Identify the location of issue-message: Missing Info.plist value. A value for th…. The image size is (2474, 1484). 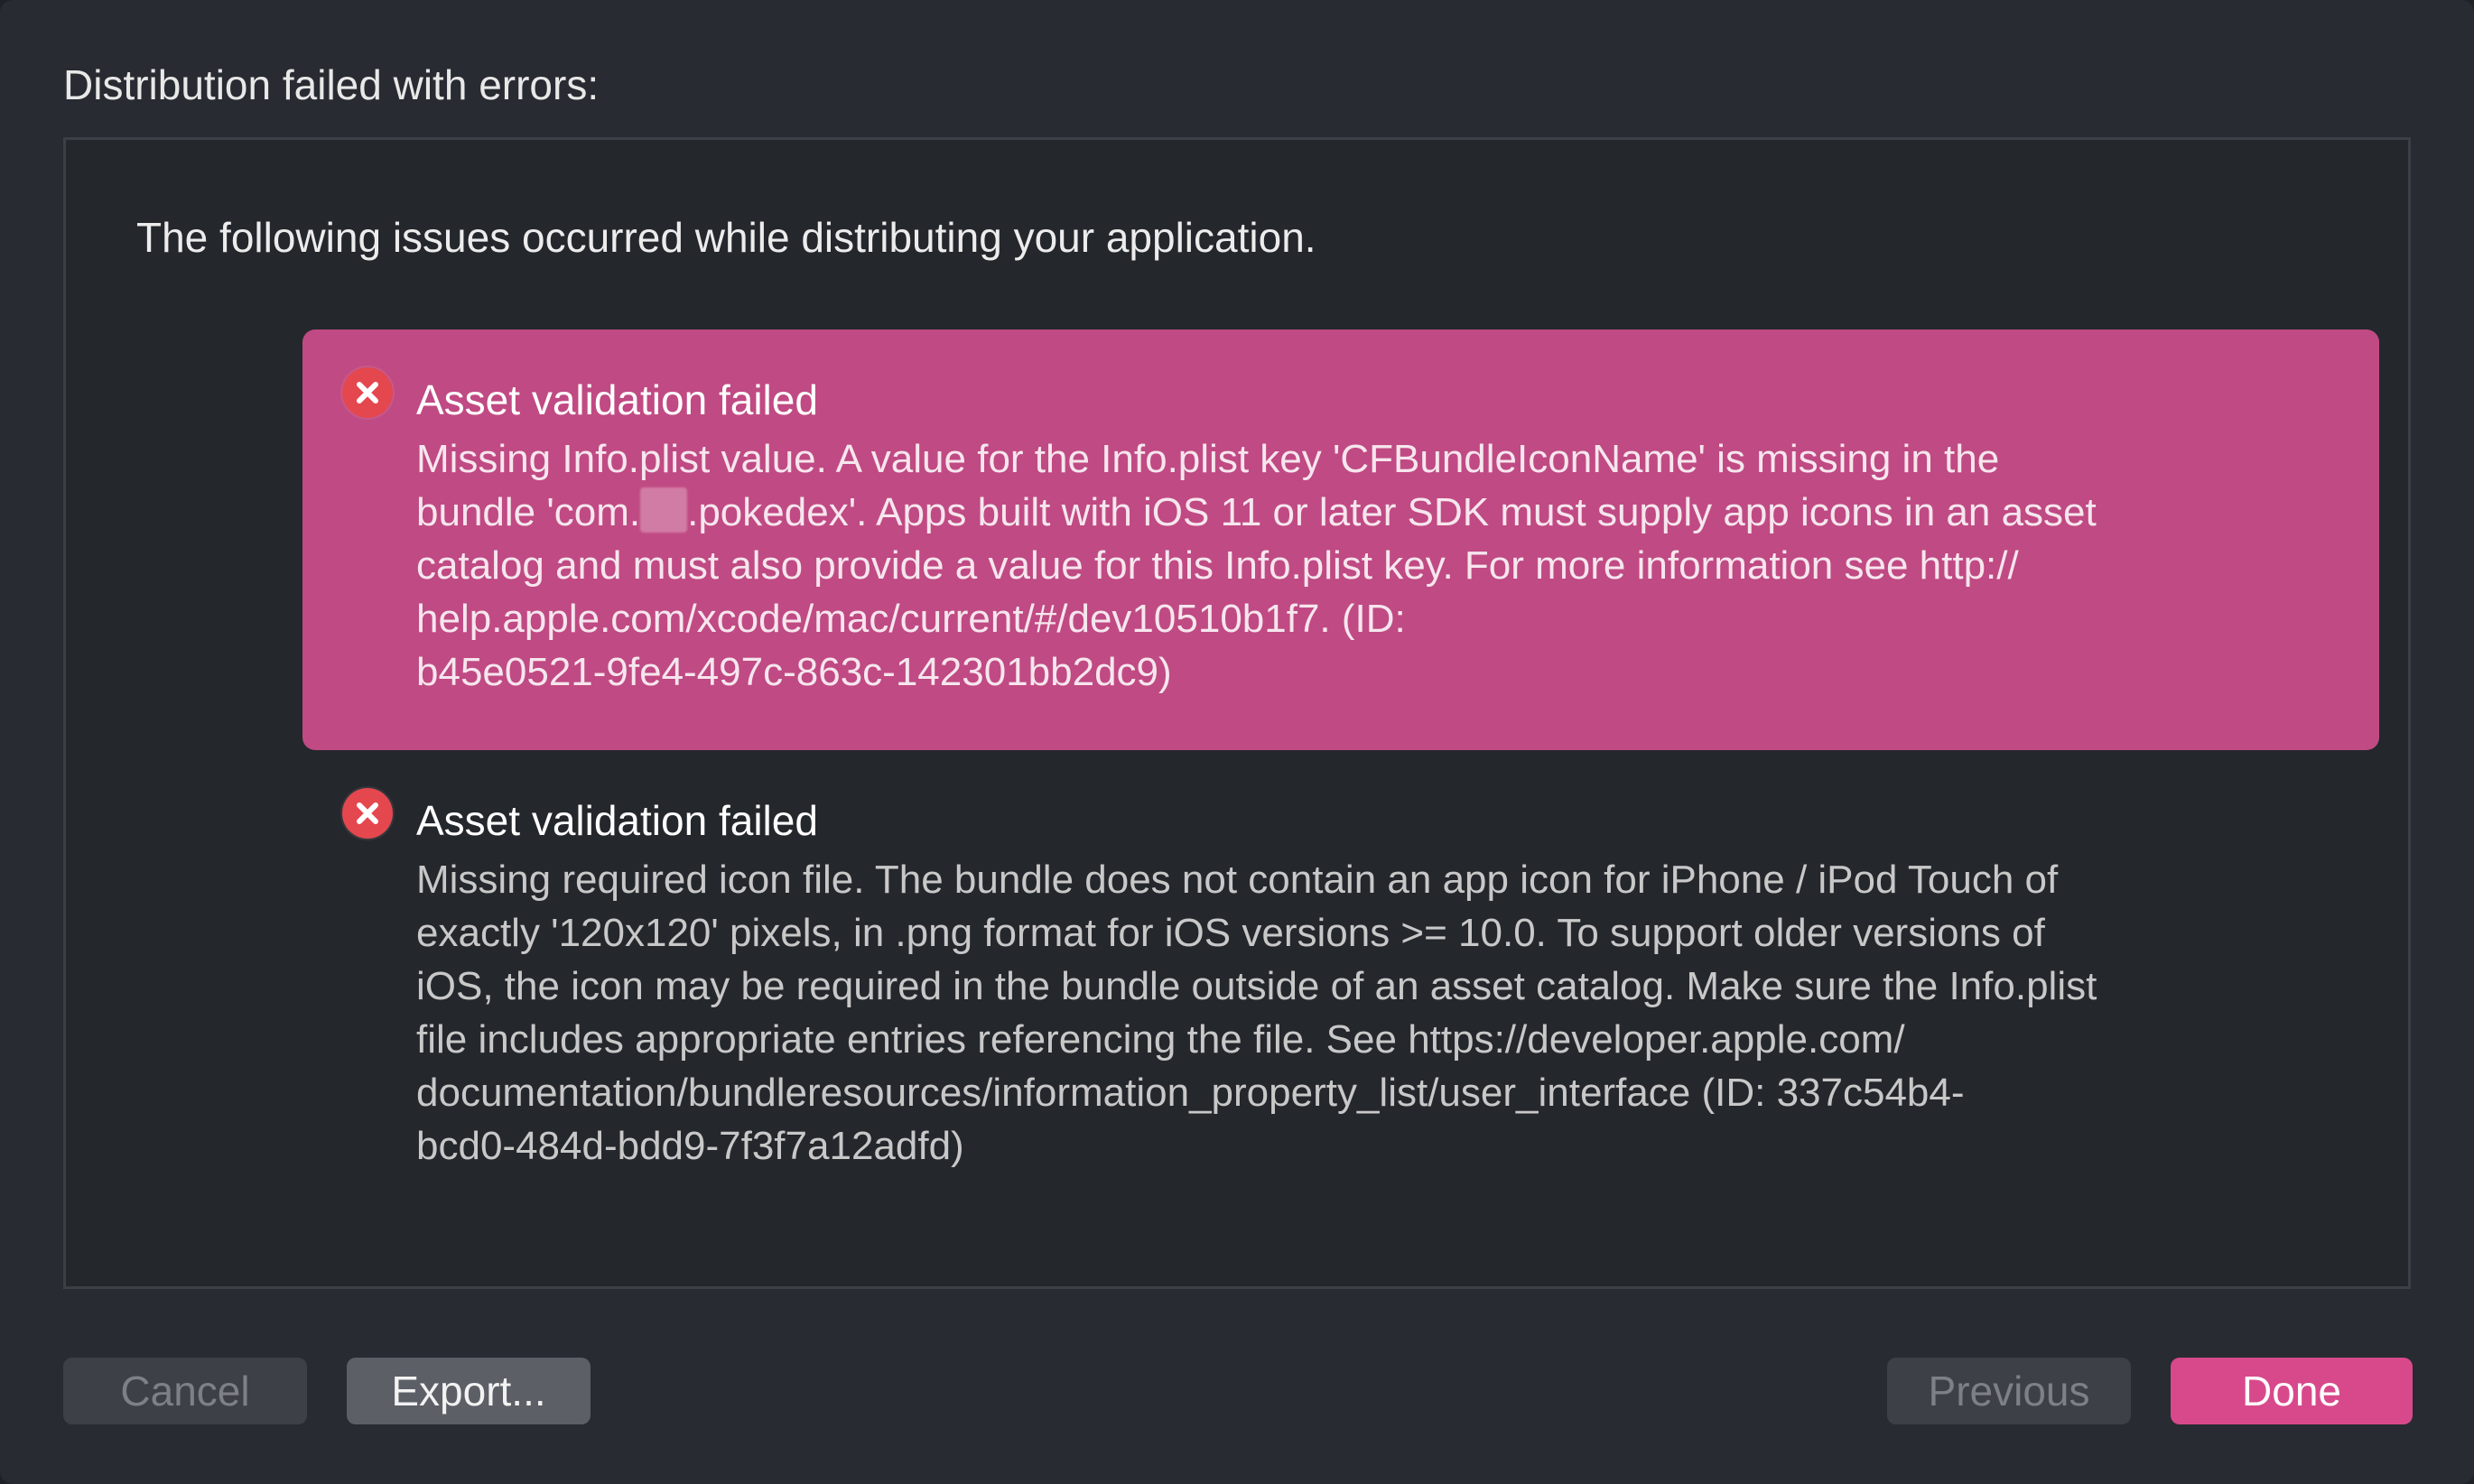
(1387, 566).